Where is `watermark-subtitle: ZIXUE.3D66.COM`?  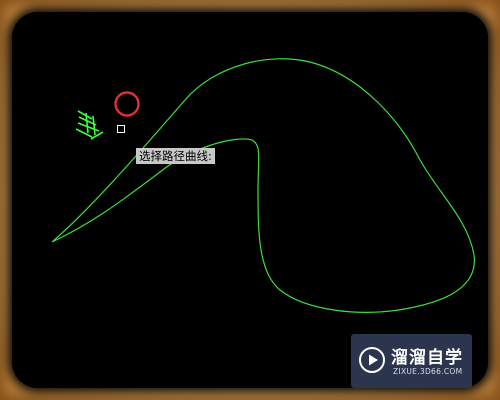 watermark-subtitle: ZIXUE.3D66.COM is located at coordinates (428, 371).